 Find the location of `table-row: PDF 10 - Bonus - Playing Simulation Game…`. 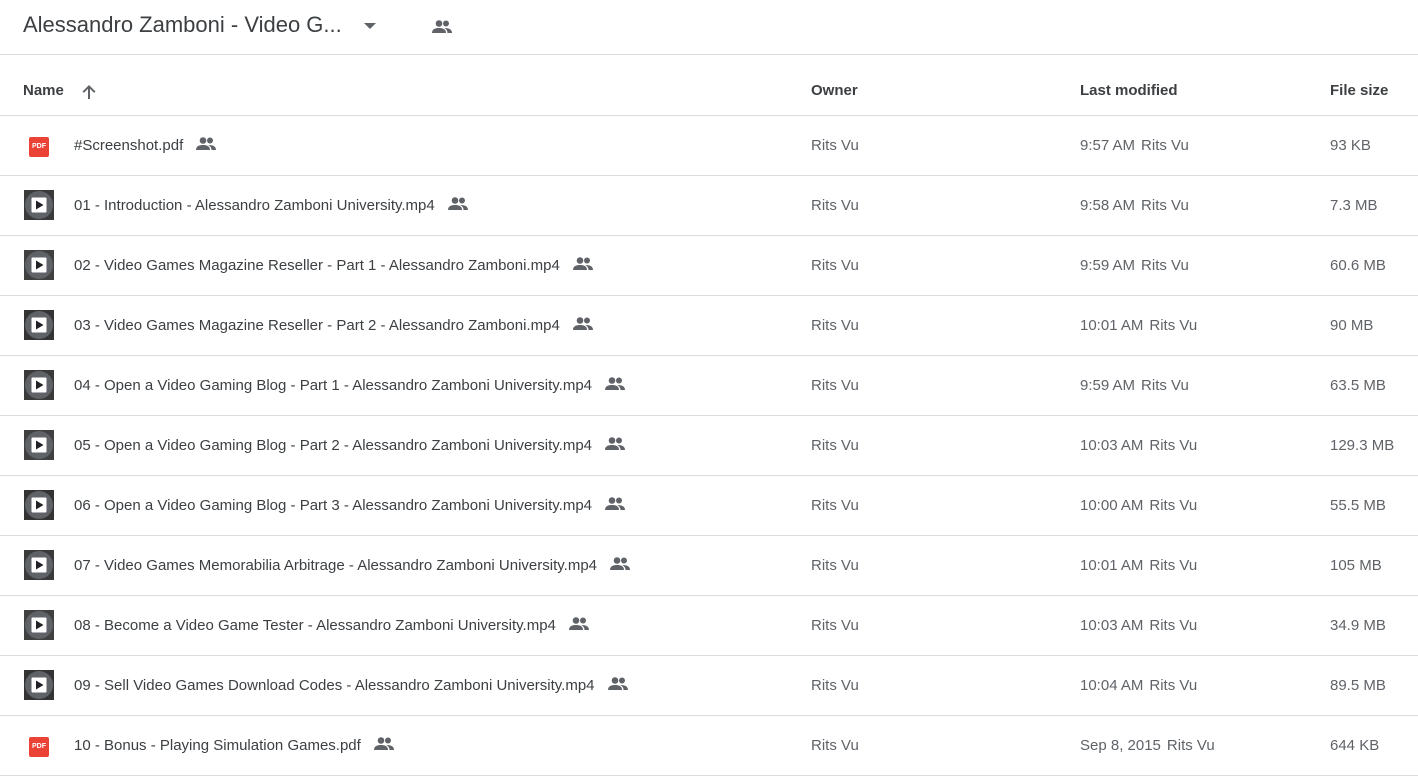

table-row: PDF 10 - Bonus - Playing Simulation Game… is located at coordinates (709, 746).